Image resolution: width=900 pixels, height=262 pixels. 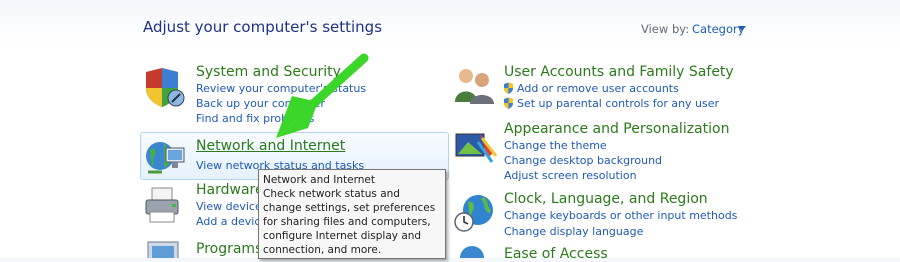 I want to click on link-add-remove-accounts: Add or remove user accounts, so click(x=591, y=88).